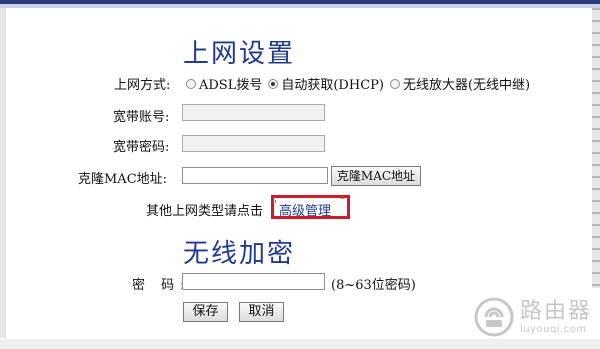 The image size is (600, 349). Describe the element at coordinates (205, 312) in the screenshot. I see `save-button: 保存` at that location.